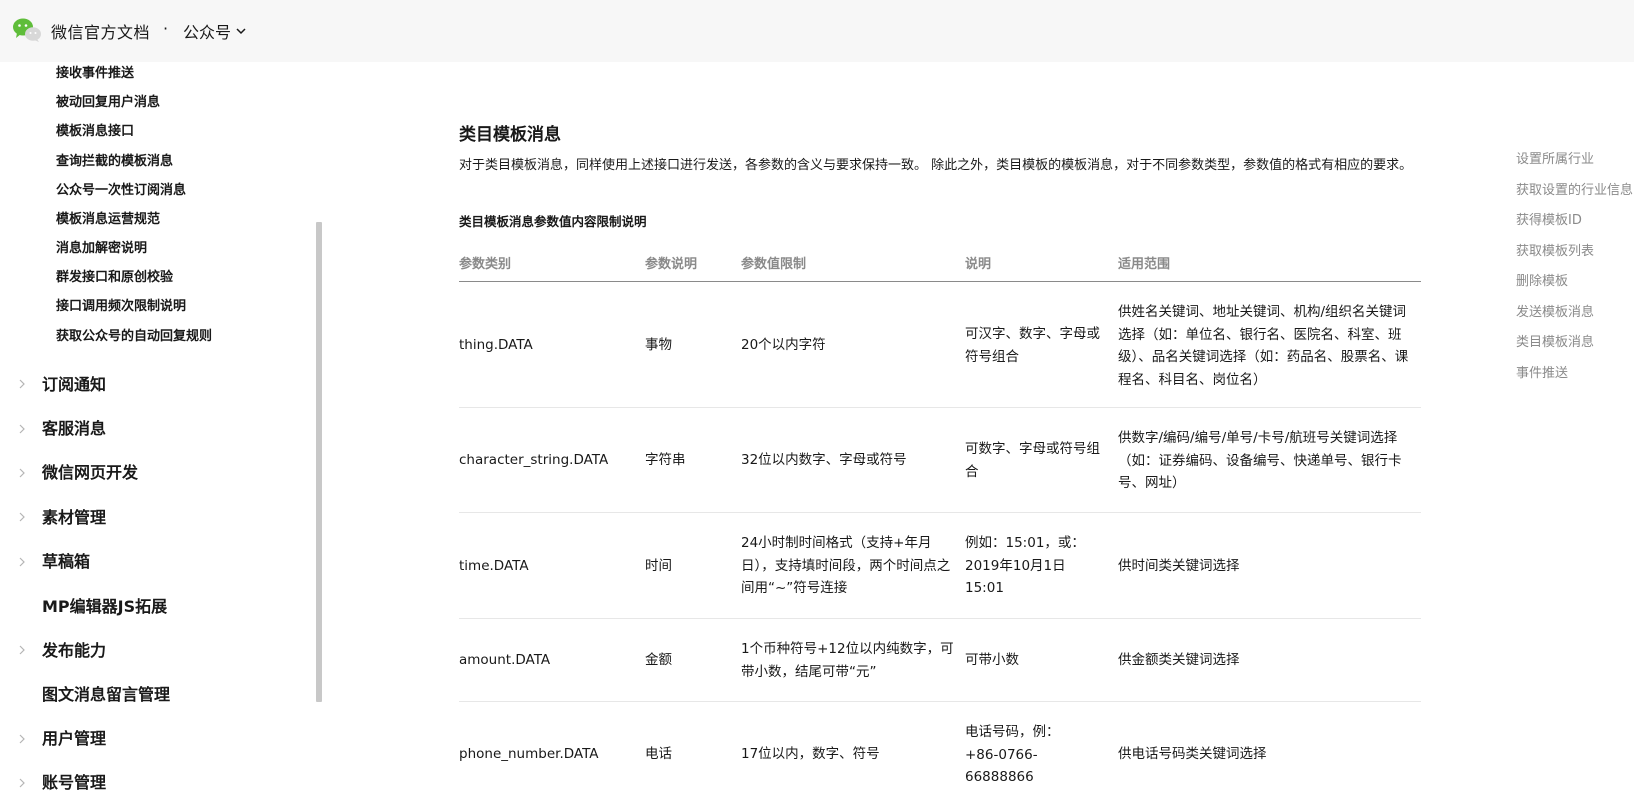 This screenshot has height=801, width=1634. I want to click on table-header-row: 参数类别 参数说明 参数值限制 说明 适用范围, so click(940, 261).